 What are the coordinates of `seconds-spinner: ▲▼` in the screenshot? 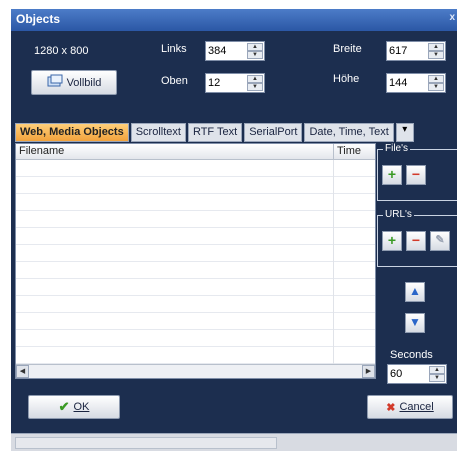 It's located at (417, 374).